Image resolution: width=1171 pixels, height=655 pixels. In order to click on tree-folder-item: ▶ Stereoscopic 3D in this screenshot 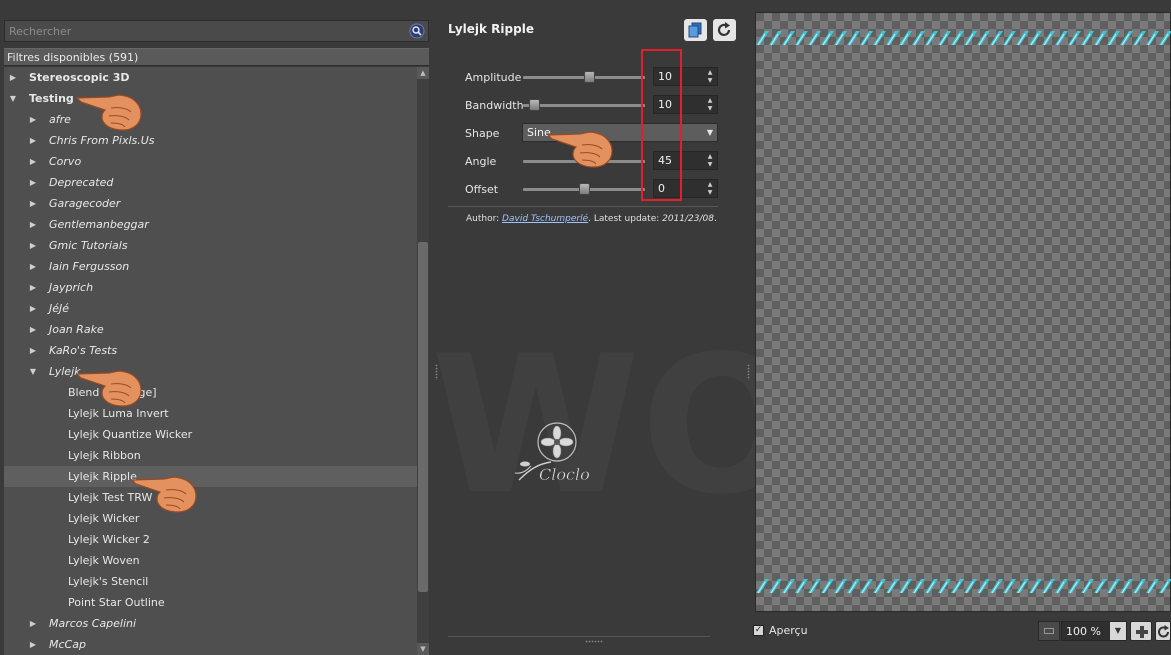, I will do `click(210, 77)`.